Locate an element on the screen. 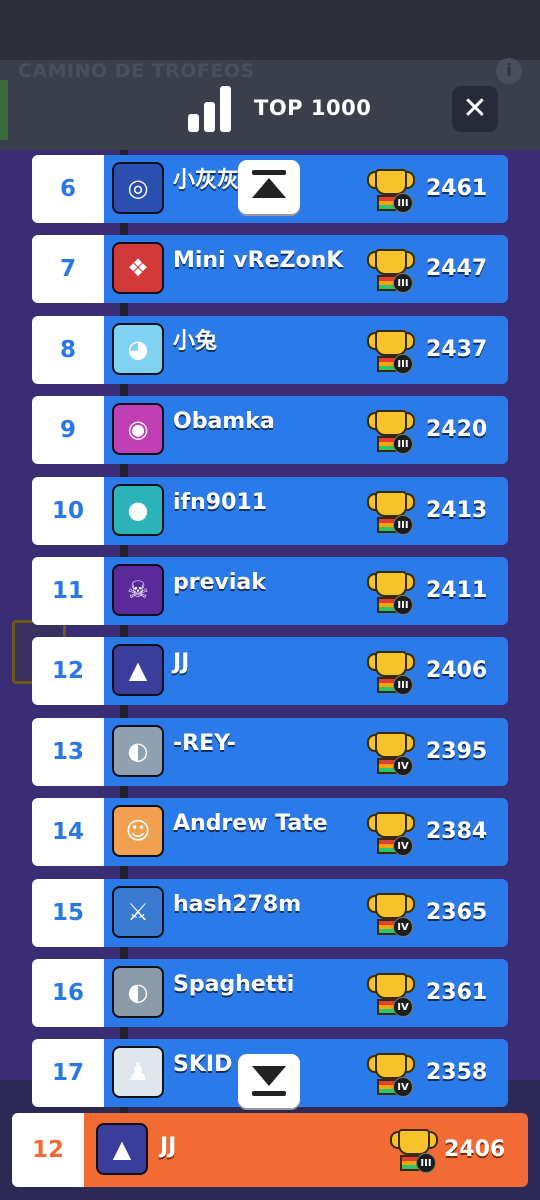 Image resolution: width=540 pixels, height=1200 pixels. trophy-count: 2420 is located at coordinates (457, 429).